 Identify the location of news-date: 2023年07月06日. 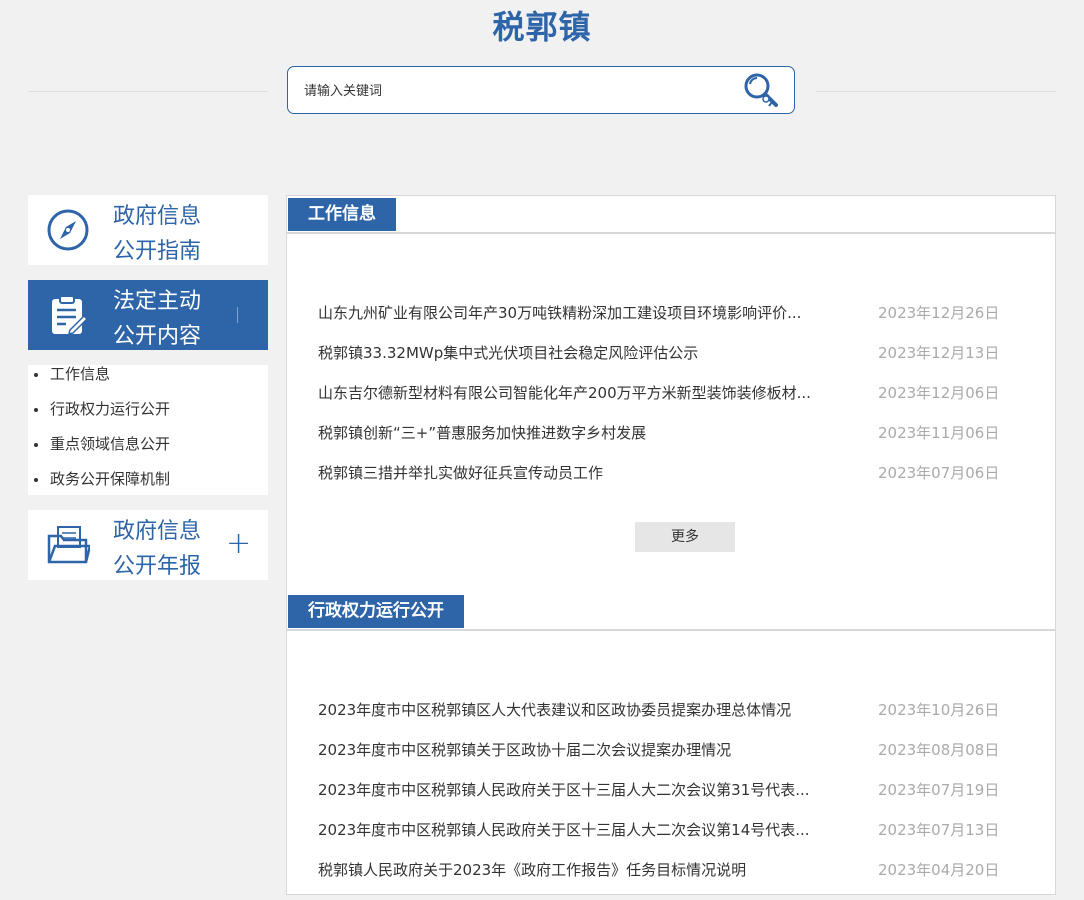
(939, 473).